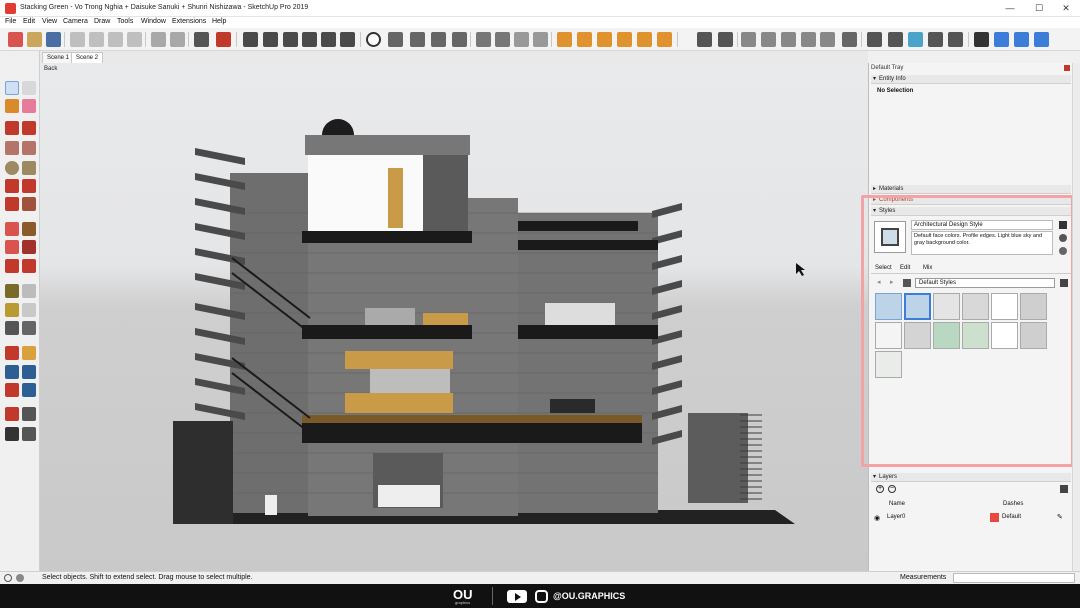 The height and width of the screenshot is (608, 1080). What do you see at coordinates (877, 518) in the screenshot?
I see `visibility-eye-icon: ◉` at bounding box center [877, 518].